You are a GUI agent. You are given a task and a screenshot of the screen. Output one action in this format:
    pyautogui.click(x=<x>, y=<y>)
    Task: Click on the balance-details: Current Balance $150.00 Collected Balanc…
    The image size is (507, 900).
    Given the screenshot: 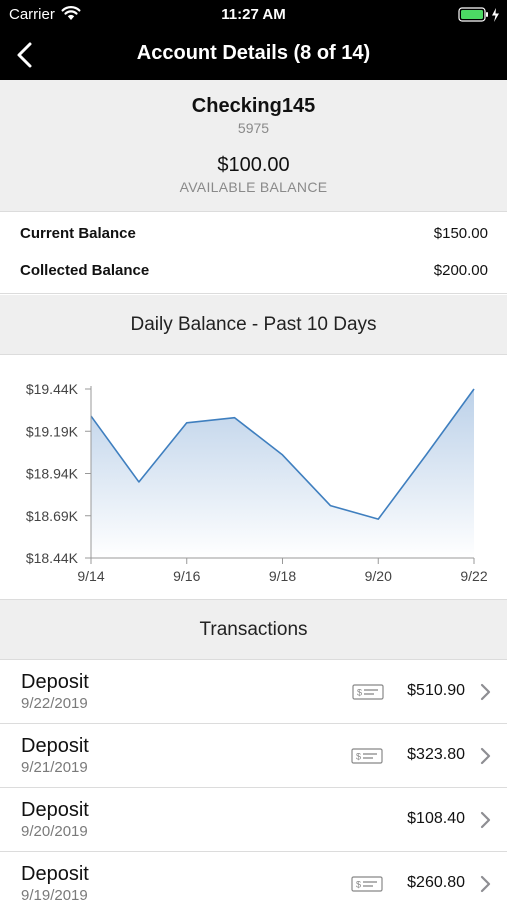 What is the action you would take?
    pyautogui.click(x=253, y=253)
    